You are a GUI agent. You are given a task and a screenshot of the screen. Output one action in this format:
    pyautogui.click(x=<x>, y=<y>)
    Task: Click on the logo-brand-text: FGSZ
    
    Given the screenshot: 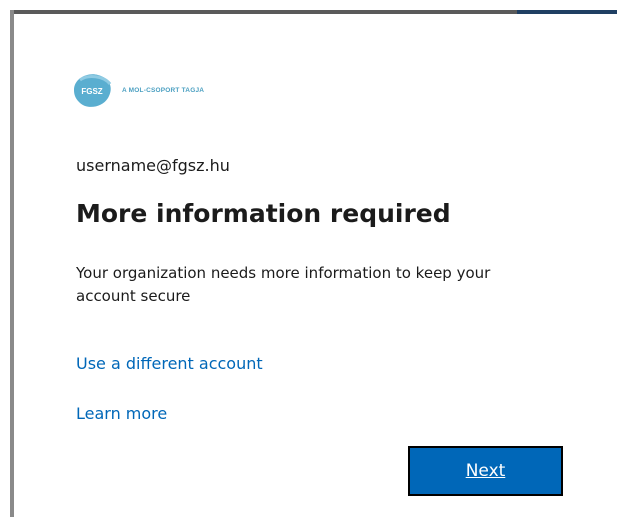 What is the action you would take?
    pyautogui.click(x=91, y=91)
    